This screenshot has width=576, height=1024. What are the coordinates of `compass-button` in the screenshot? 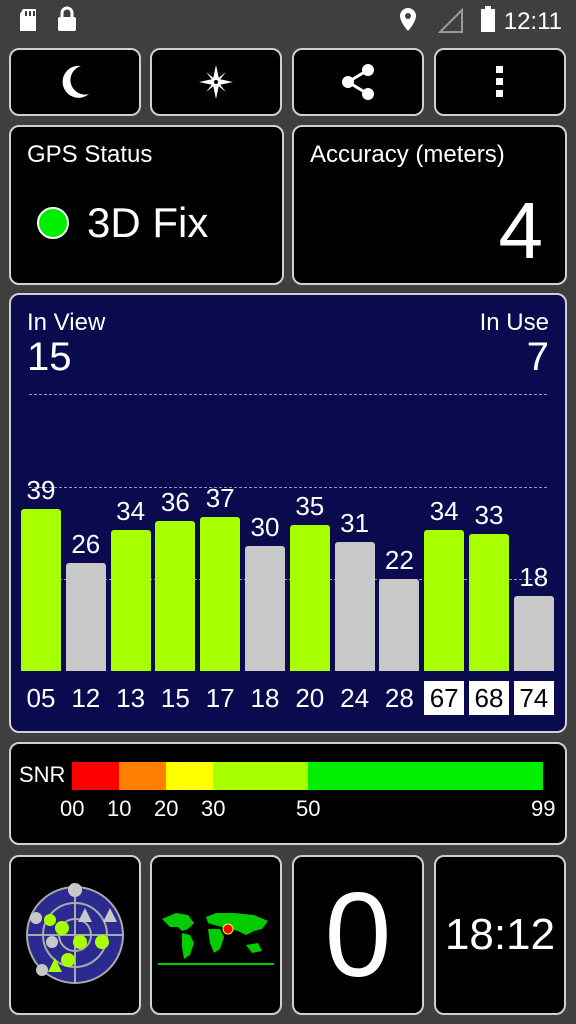 It's located at (216, 82).